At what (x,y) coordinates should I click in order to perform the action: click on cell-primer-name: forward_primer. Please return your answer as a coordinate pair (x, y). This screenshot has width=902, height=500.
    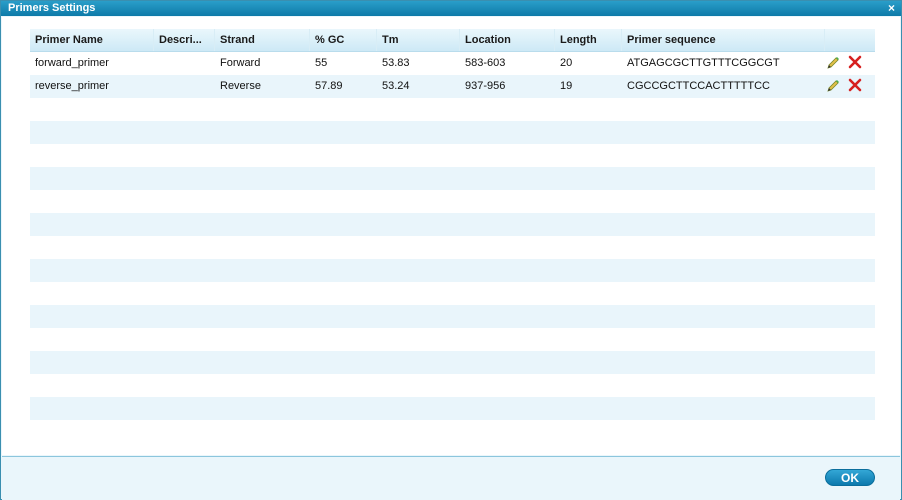
    Looking at the image, I should click on (72, 63).